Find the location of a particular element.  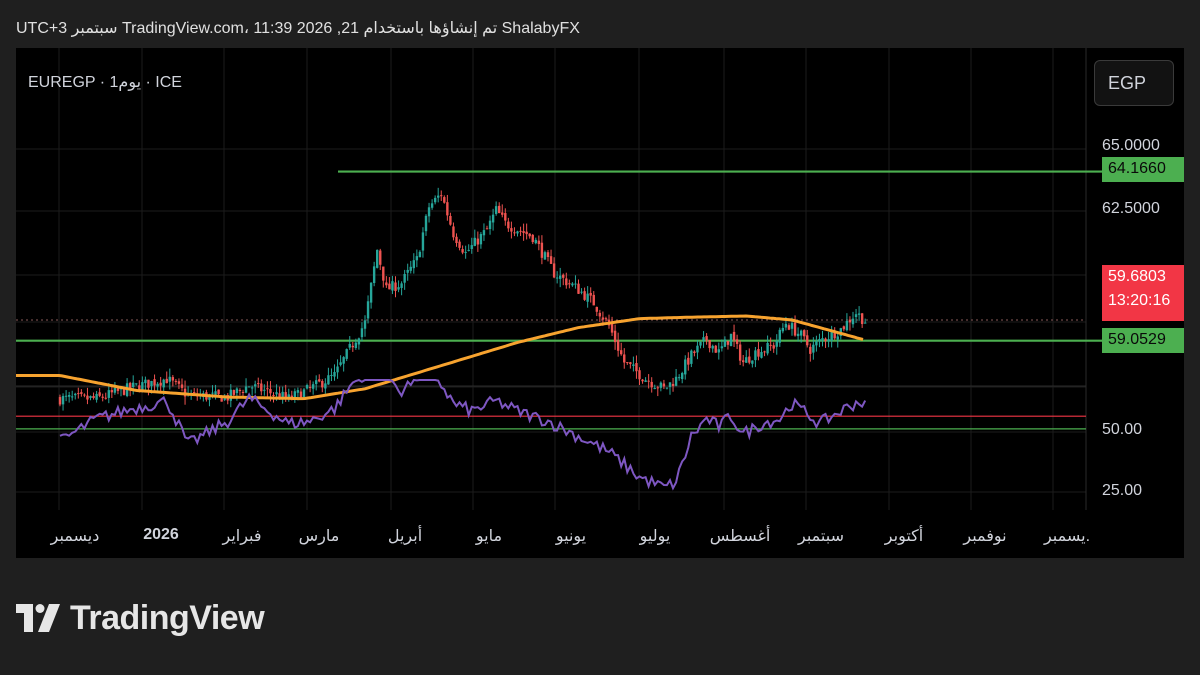

tradingview-logo: TradingView is located at coordinates (140, 618).